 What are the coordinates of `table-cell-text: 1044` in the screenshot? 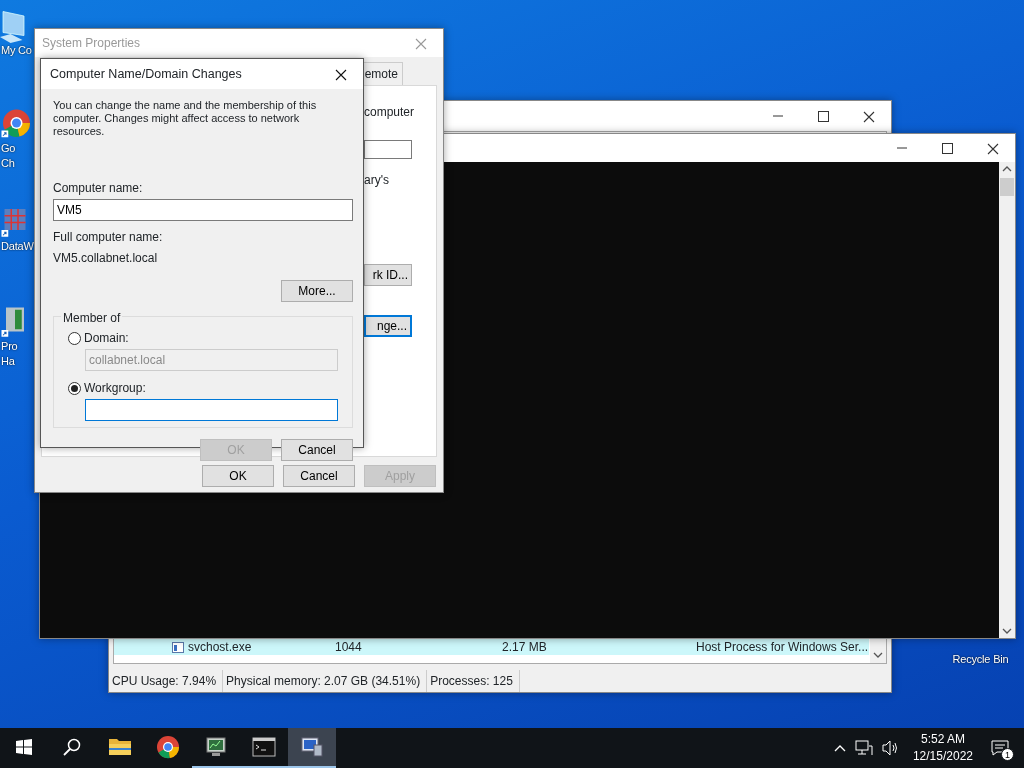 It's located at (349, 647).